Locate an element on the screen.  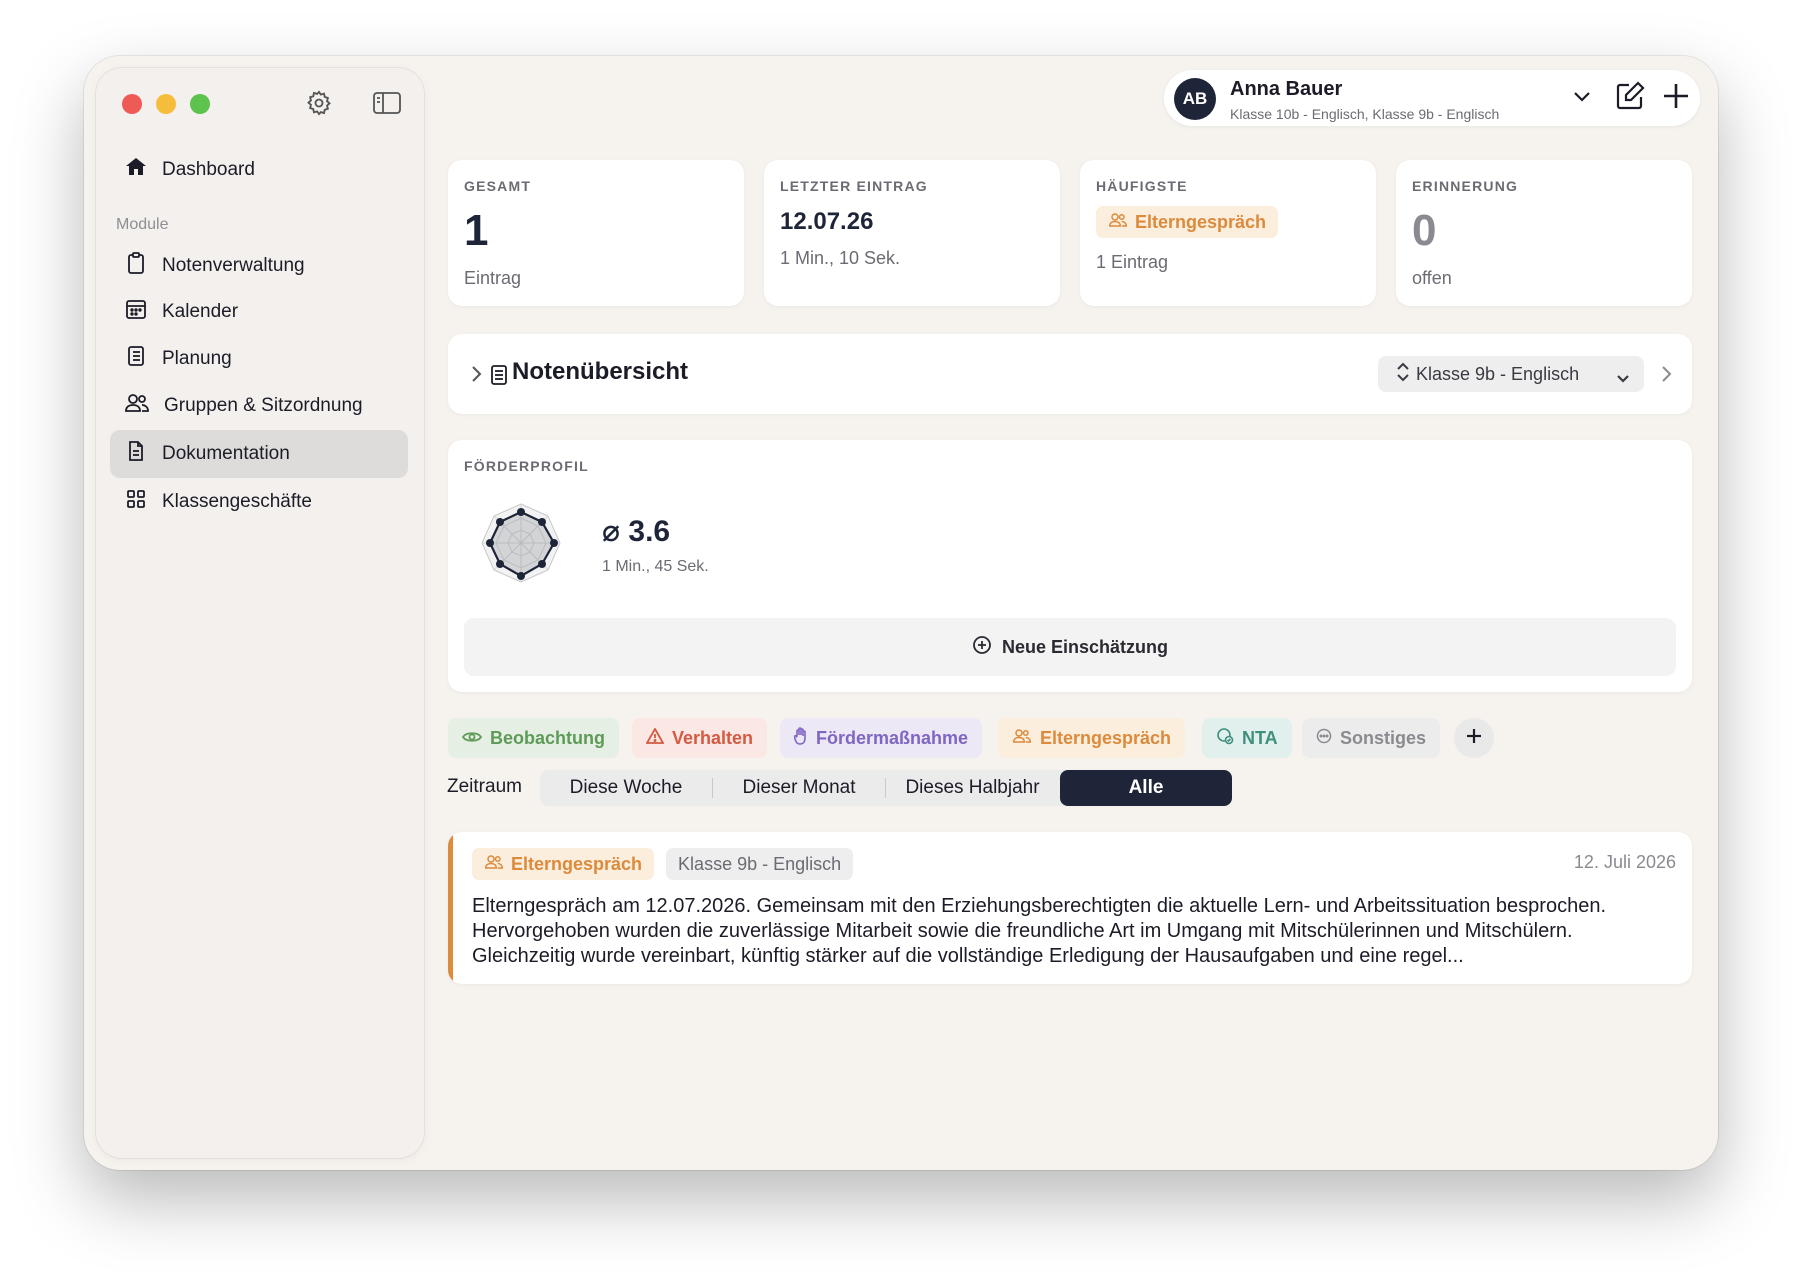
filter-chip-sonstiges: Sonstiges is located at coordinates (1371, 738).